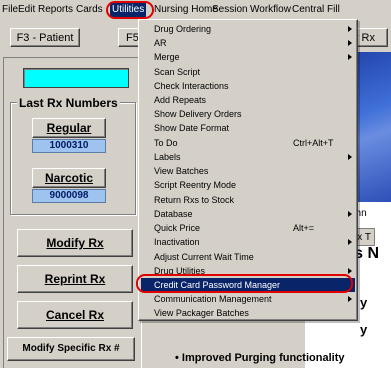  I want to click on menu-item-label: Communication Management, so click(213, 299).